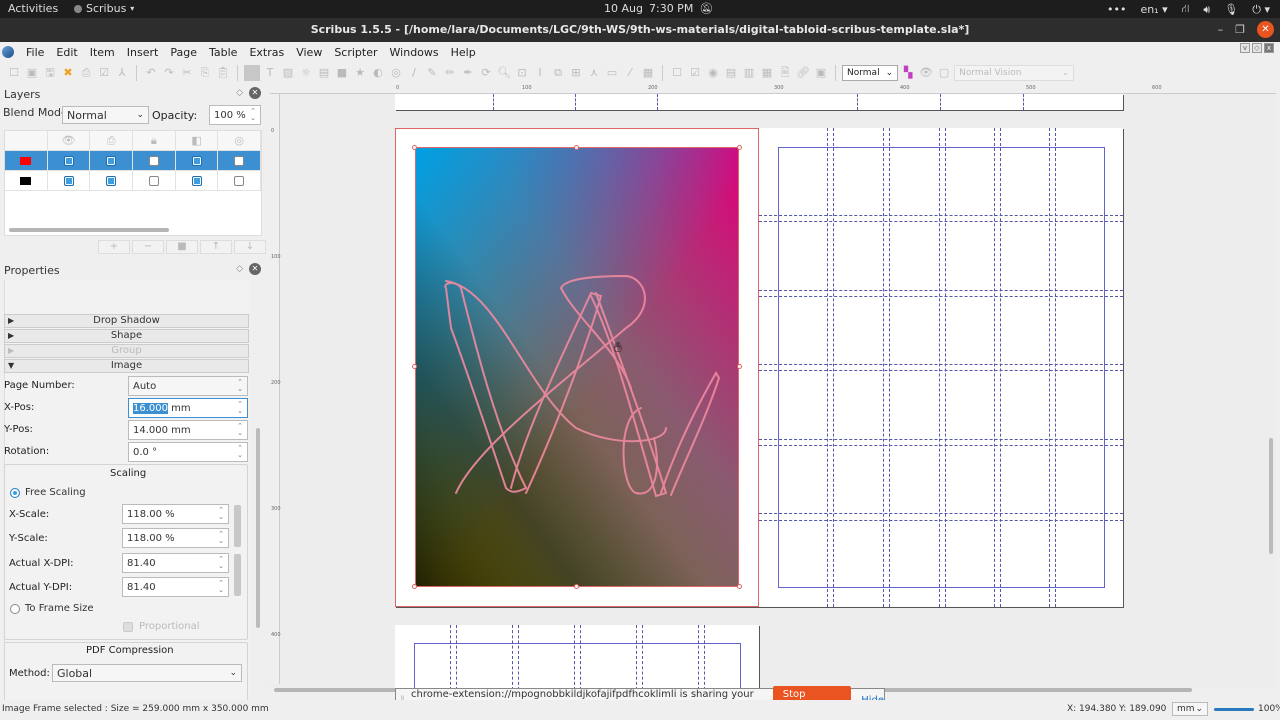 The width and height of the screenshot is (1280, 720). I want to click on y-dpi-input: 81.40 ⌃ ⌄, so click(175, 587).